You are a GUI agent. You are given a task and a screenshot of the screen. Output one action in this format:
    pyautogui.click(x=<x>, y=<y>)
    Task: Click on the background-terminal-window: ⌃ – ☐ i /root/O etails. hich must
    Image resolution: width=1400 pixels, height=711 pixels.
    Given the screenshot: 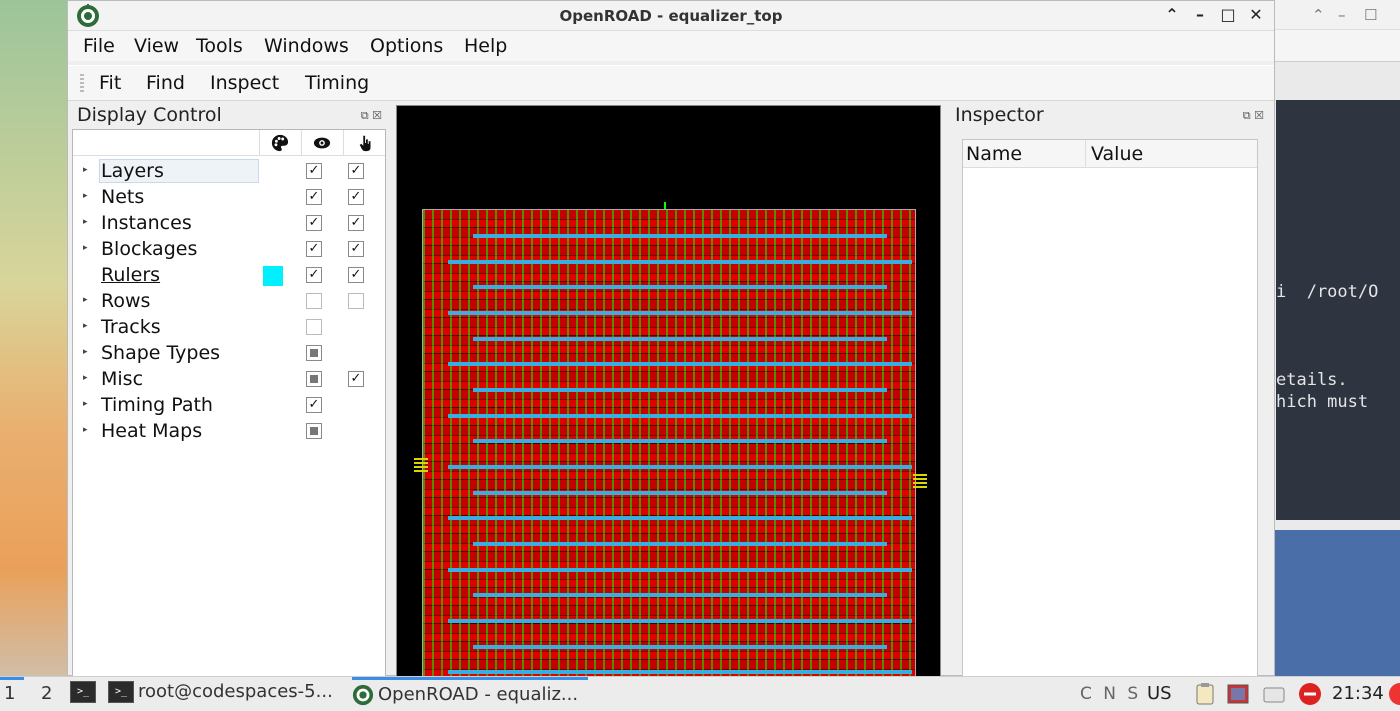 What is the action you would take?
    pyautogui.click(x=1335, y=340)
    